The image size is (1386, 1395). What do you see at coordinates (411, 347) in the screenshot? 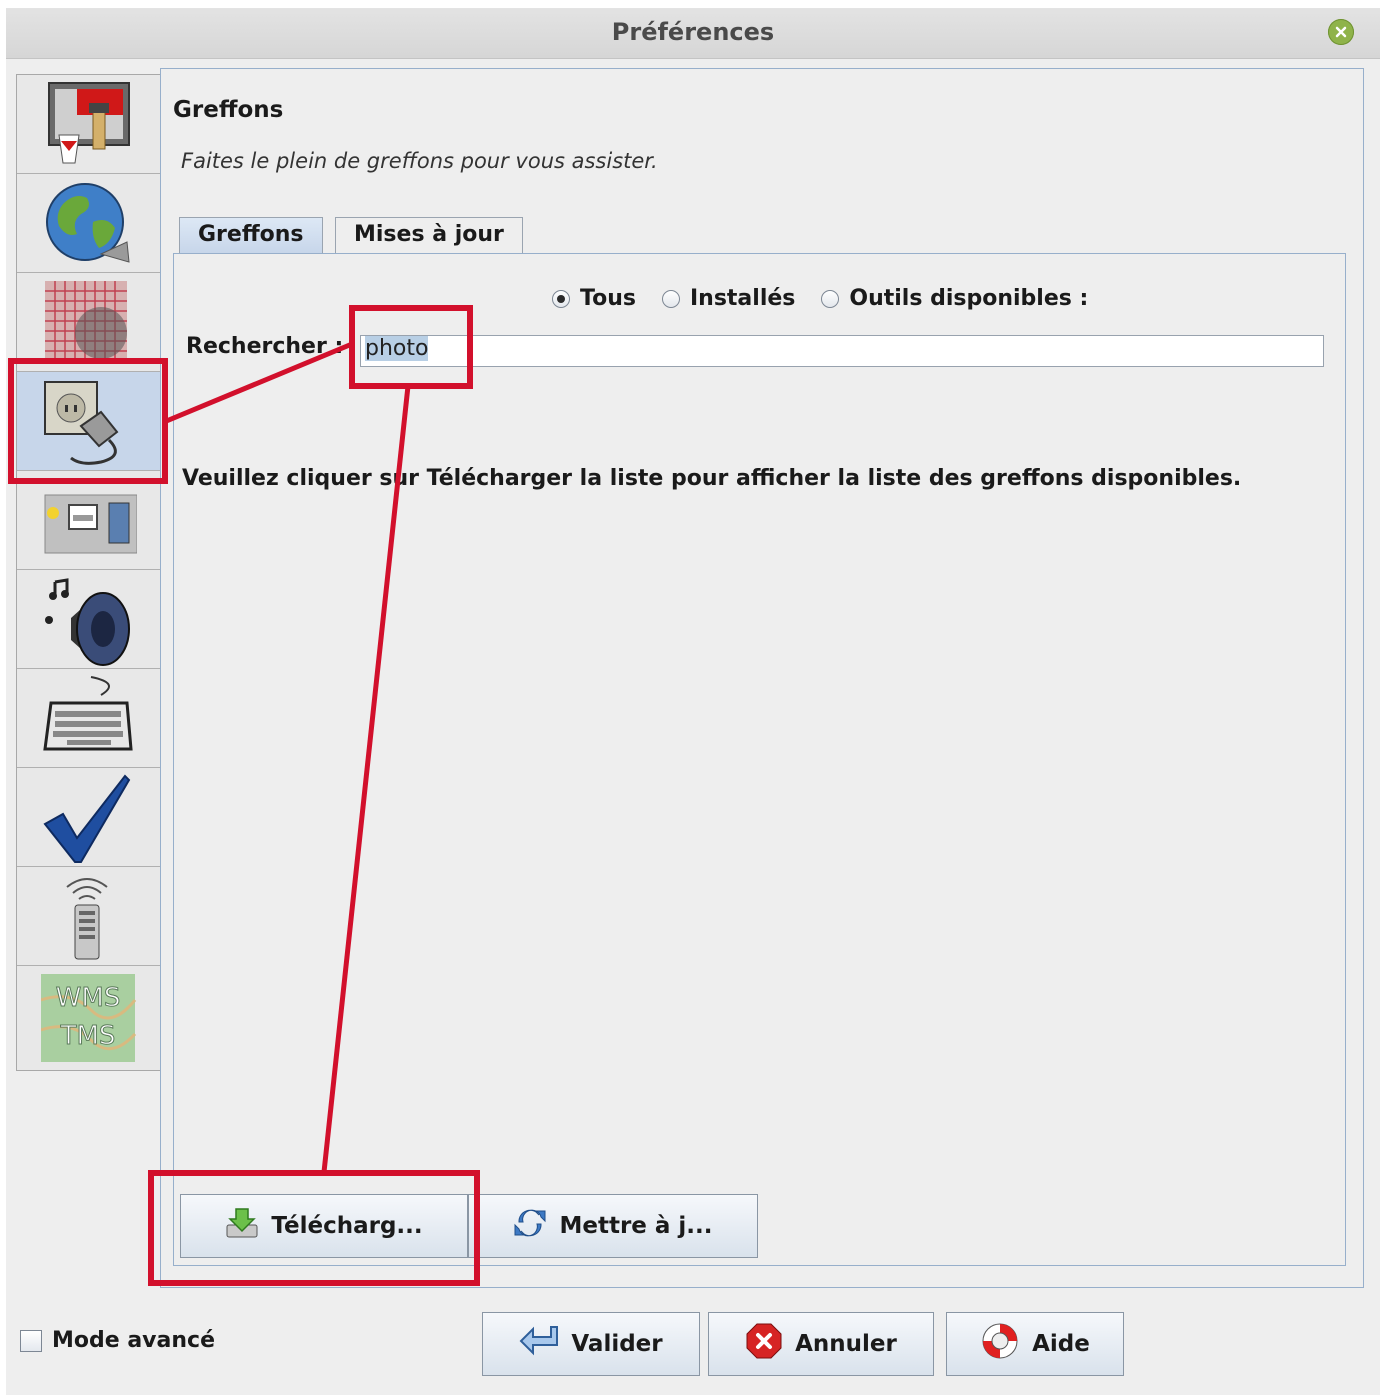
I see `annotation-search-highlight` at bounding box center [411, 347].